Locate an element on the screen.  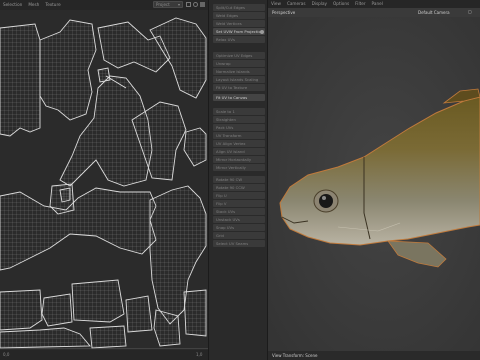
settings-icon is located at coordinates (195, 4).